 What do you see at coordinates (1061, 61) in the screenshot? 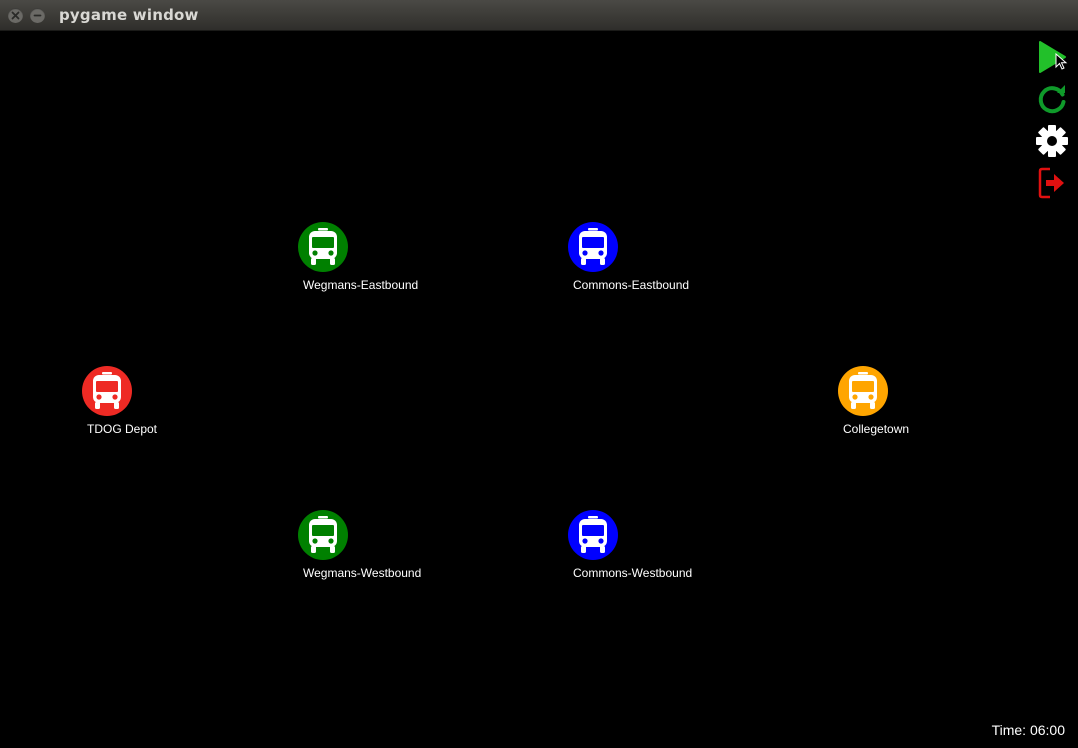
I see `mouse-cursor-icon` at bounding box center [1061, 61].